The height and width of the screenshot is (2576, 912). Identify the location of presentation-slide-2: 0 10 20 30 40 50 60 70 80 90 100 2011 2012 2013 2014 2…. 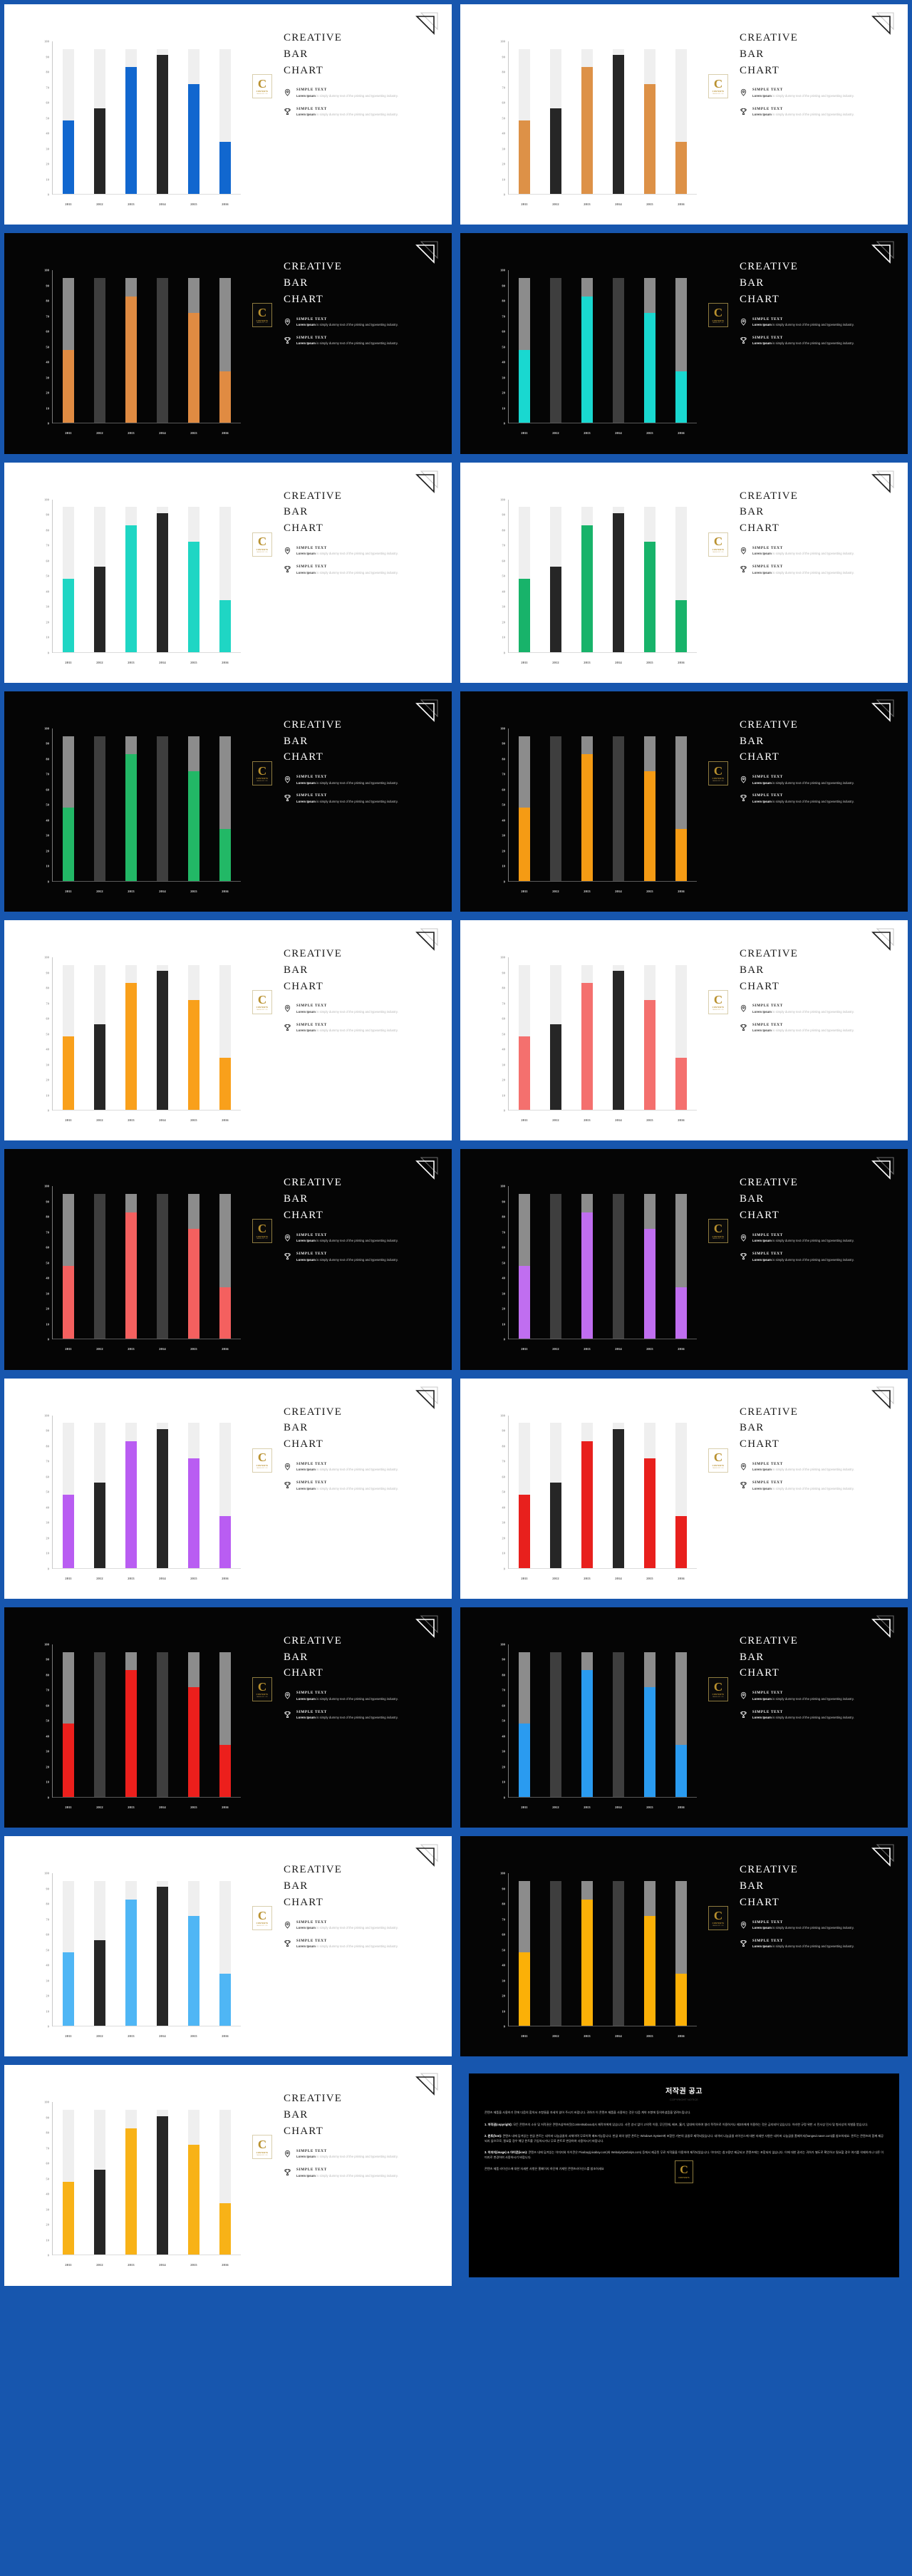
(684, 114).